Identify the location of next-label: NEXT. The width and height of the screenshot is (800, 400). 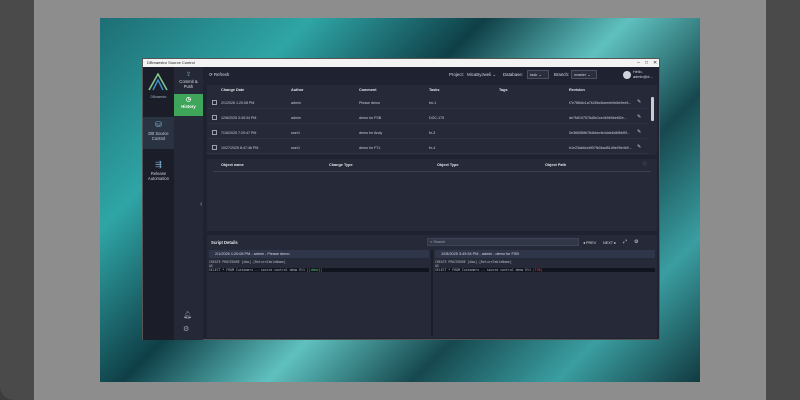
(608, 243).